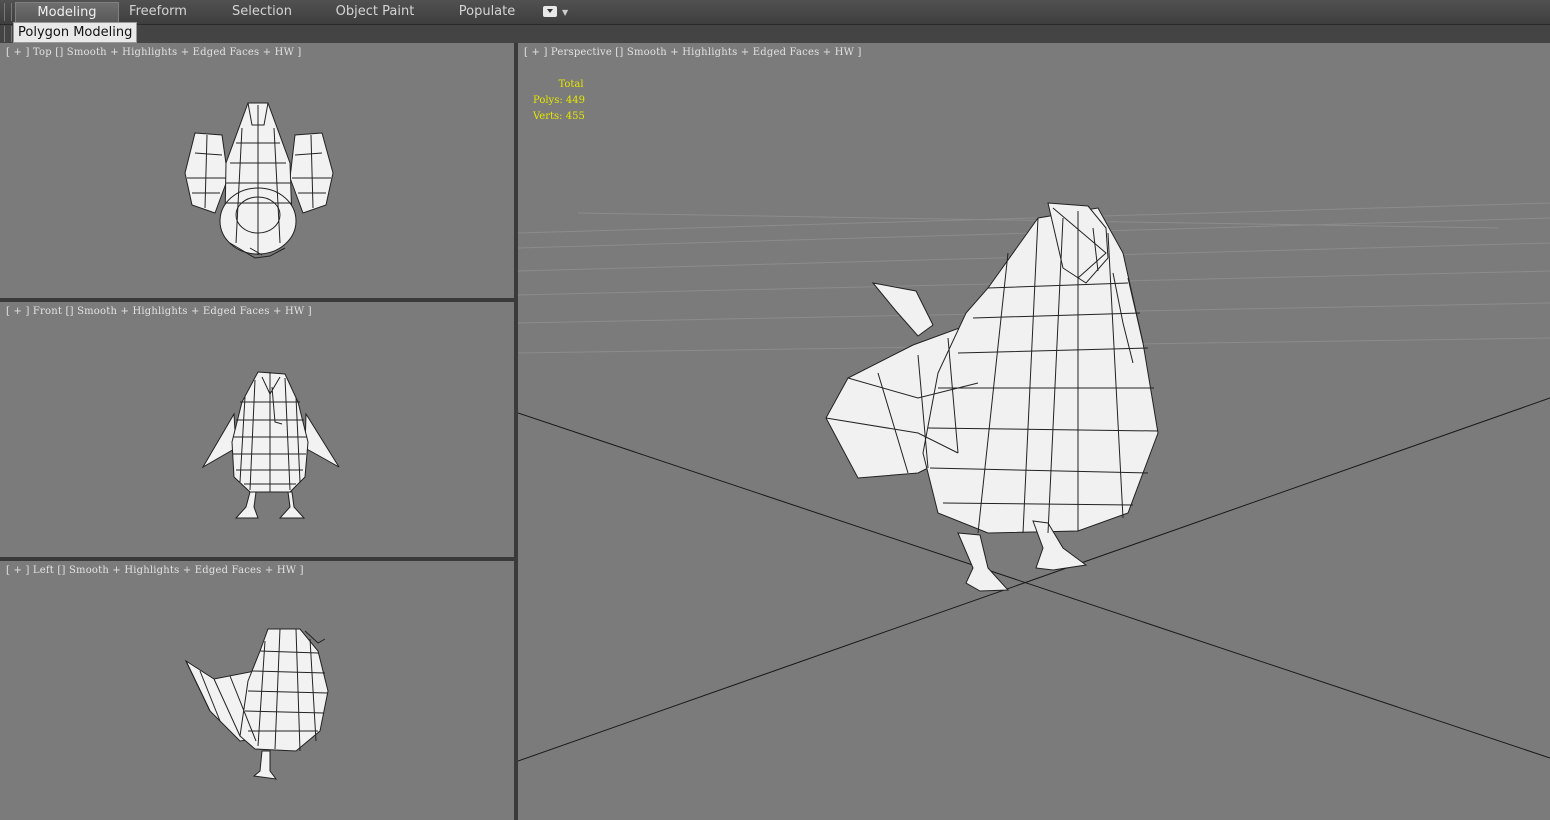 The image size is (1550, 820). Describe the element at coordinates (487, 12) in the screenshot. I see `tab-populate: Populate` at that location.